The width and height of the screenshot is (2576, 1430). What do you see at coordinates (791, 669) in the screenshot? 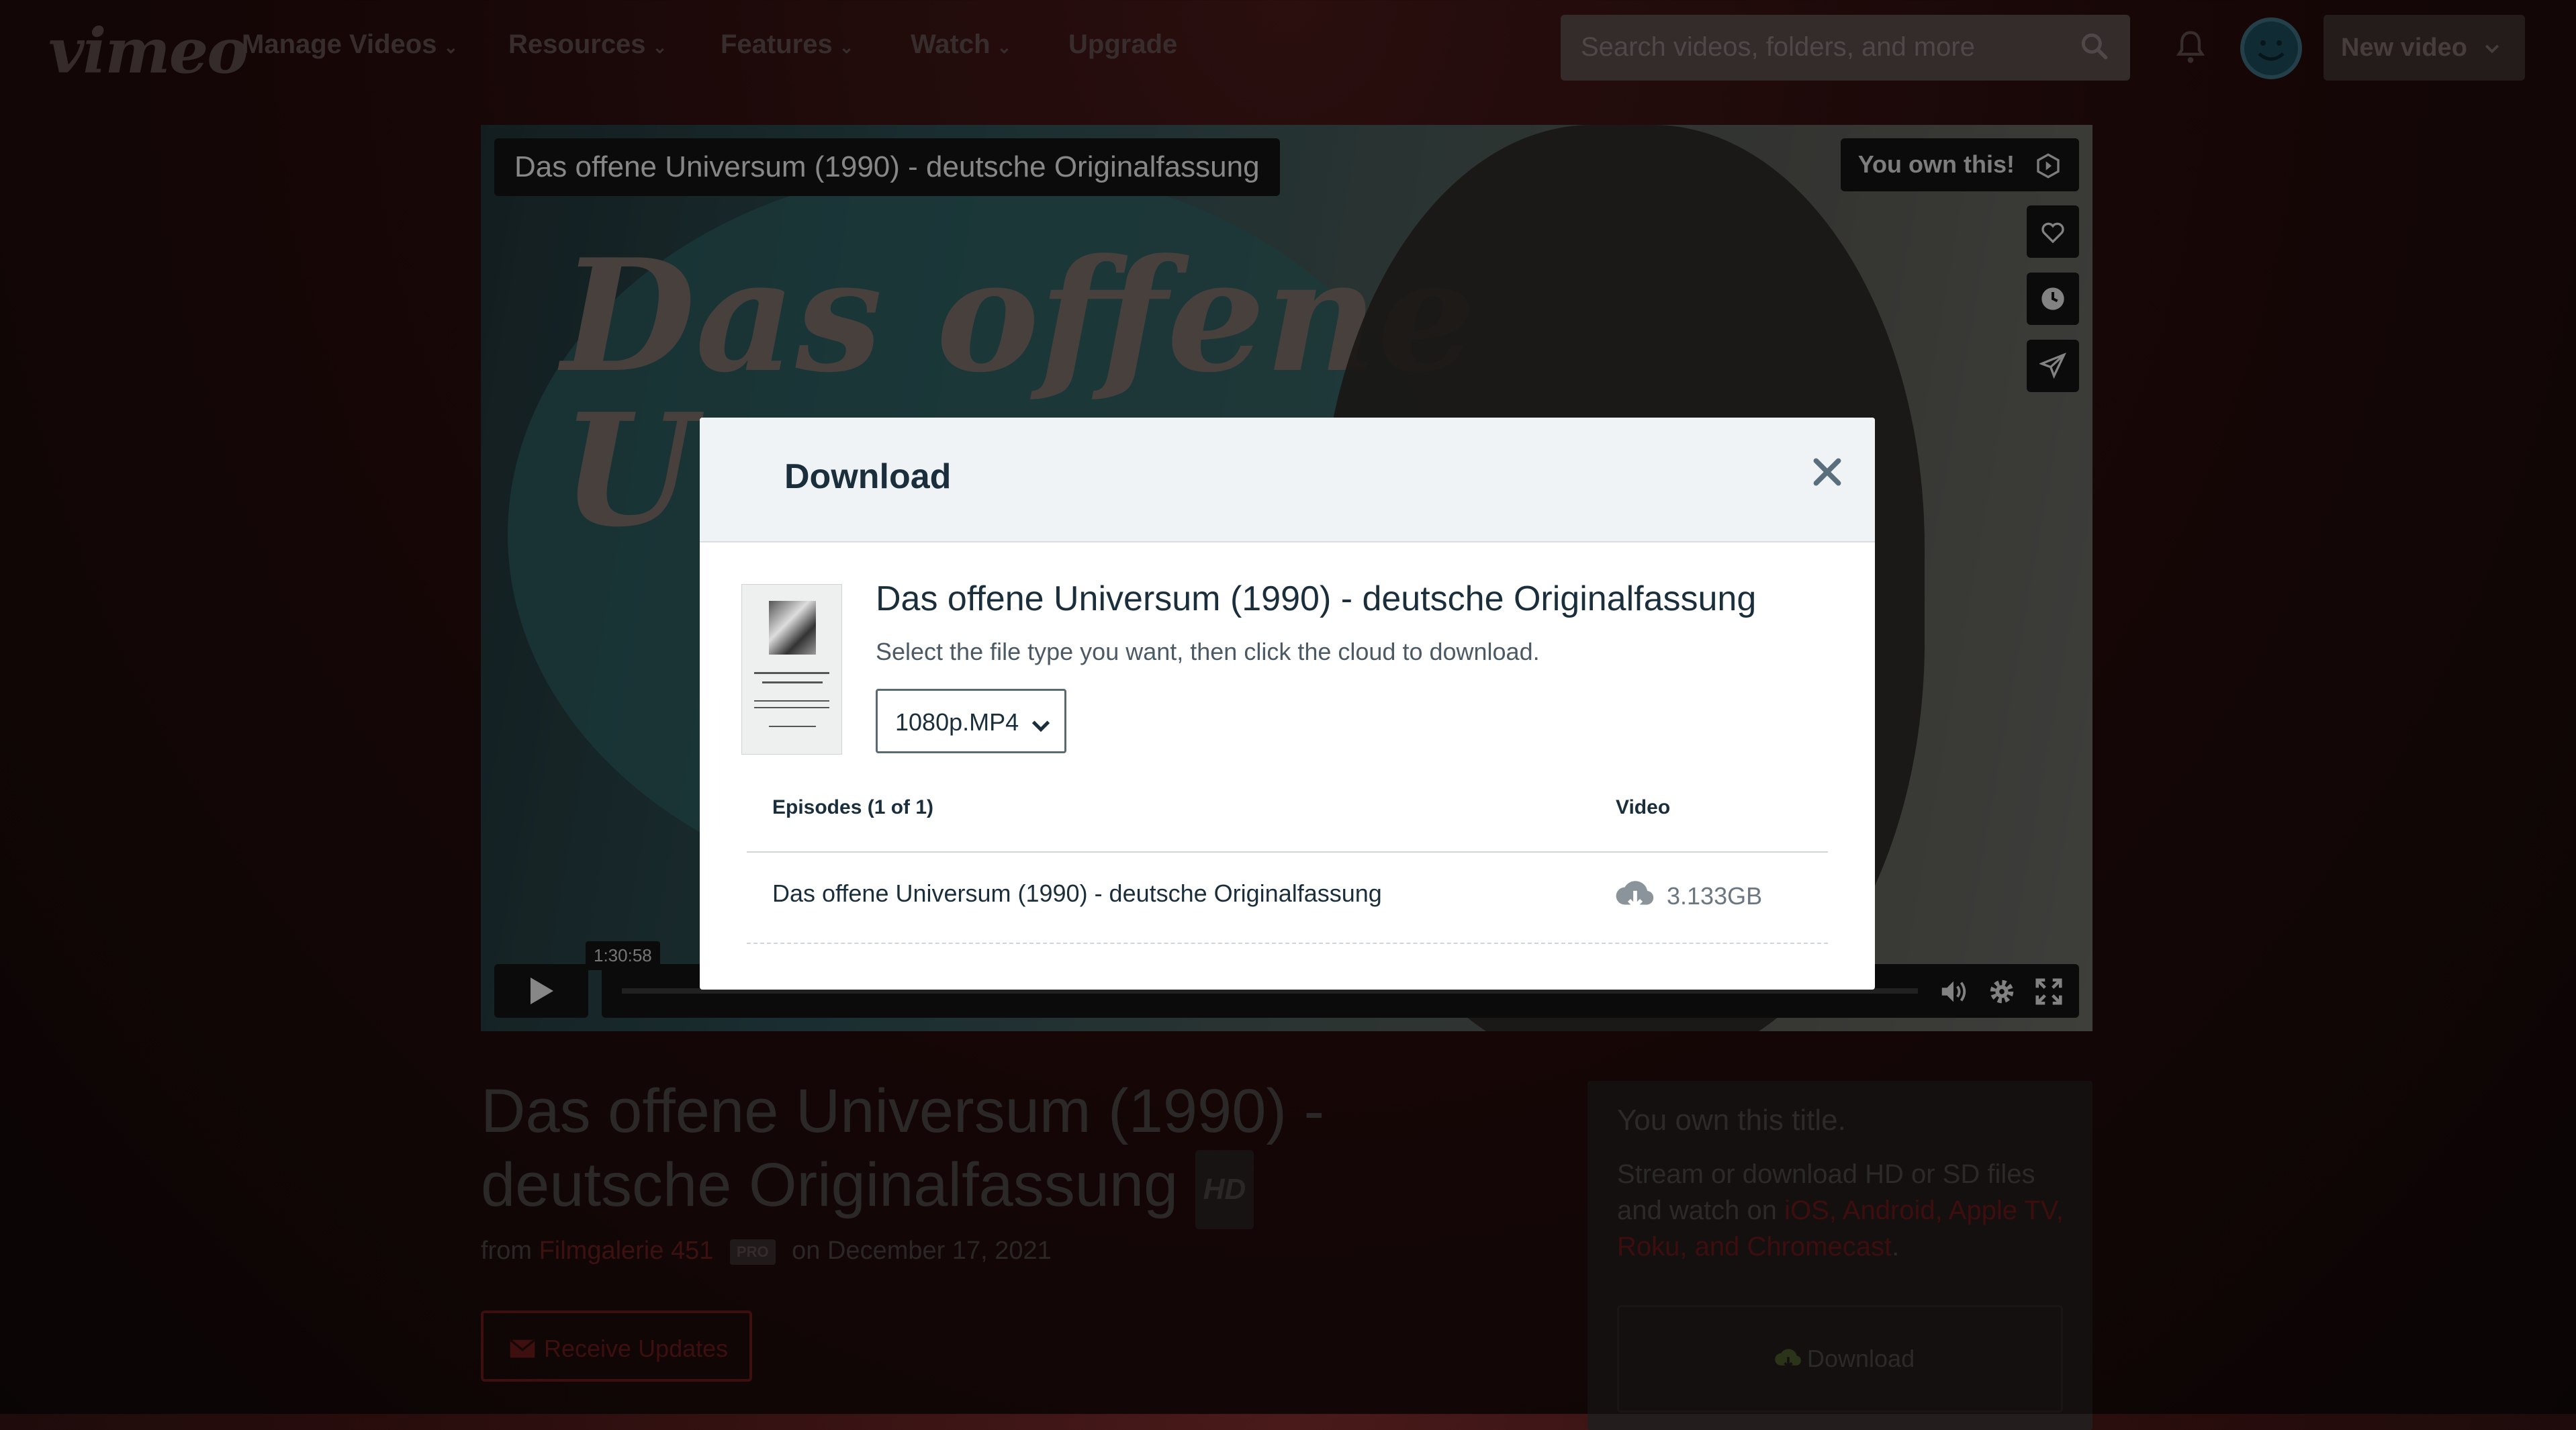
I see `video-thumbnail` at bounding box center [791, 669].